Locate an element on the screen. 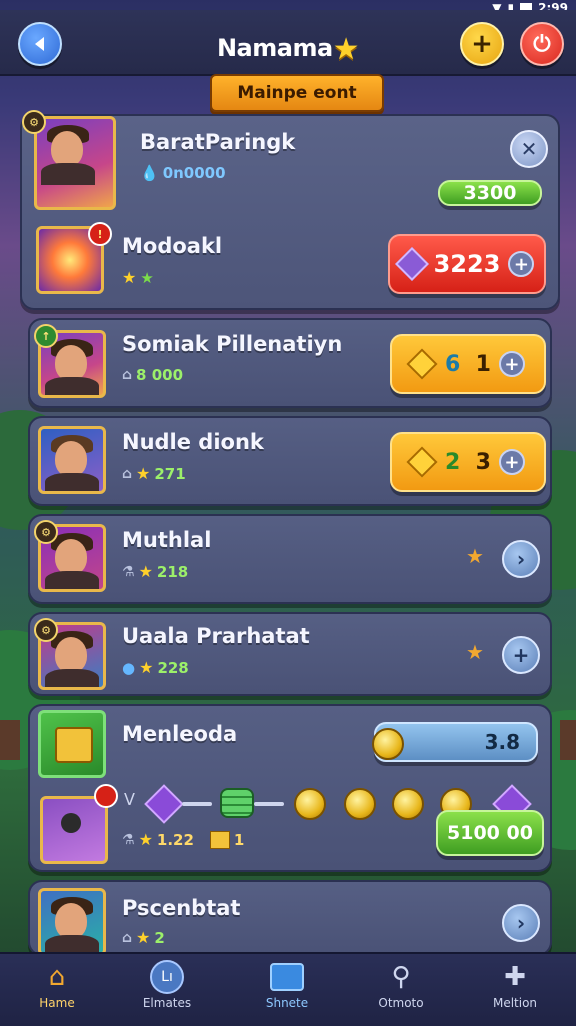  cube-icon is located at coordinates (164, 804).